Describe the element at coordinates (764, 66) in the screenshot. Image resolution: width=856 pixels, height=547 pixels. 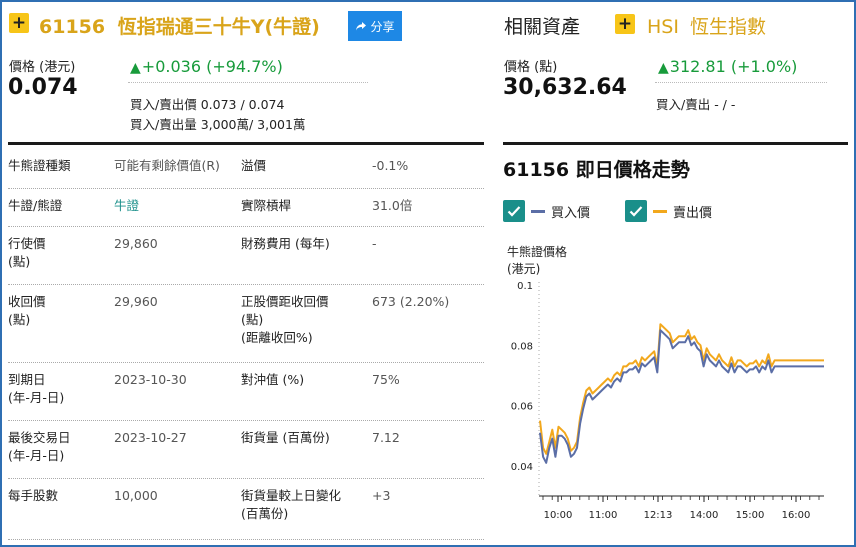
I see `related-change-percent: (+1.0%)` at that location.